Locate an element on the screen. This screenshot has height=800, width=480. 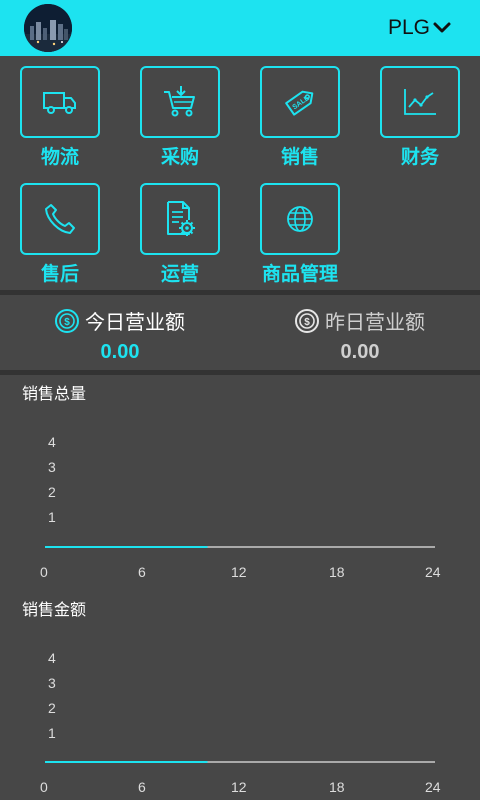
document-gear-icon is located at coordinates (180, 219).